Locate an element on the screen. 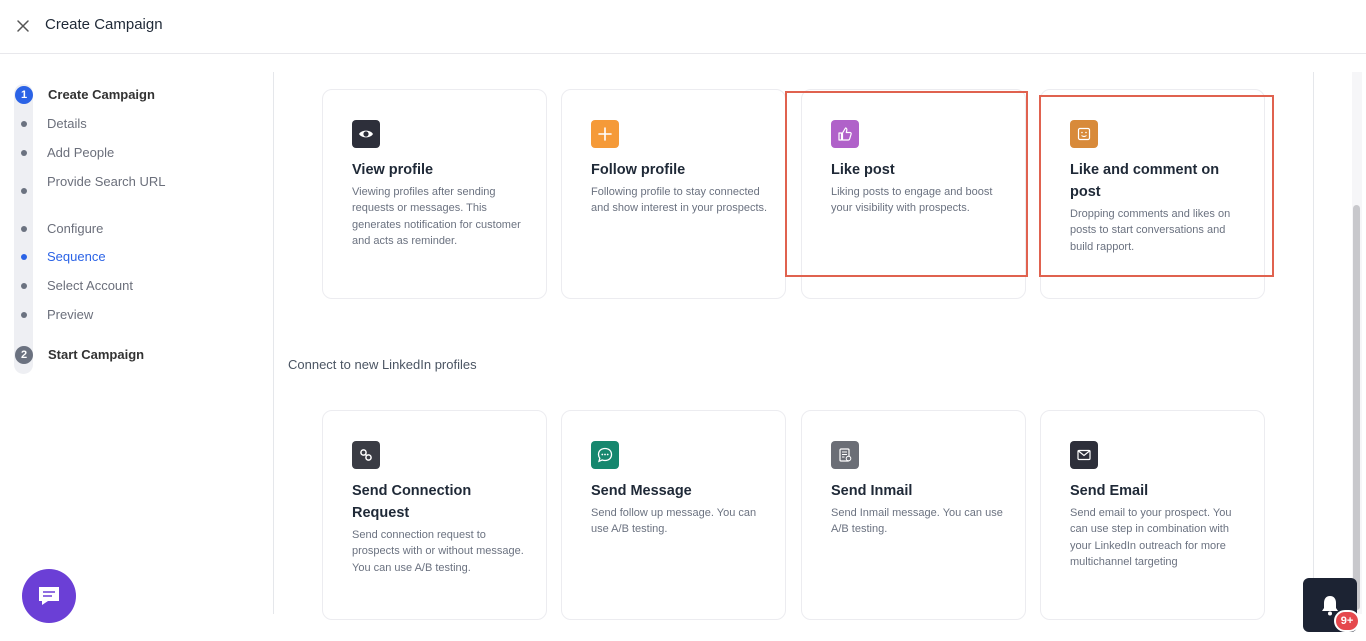 This screenshot has width=1366, height=641. chat-launcher-button is located at coordinates (49, 596).